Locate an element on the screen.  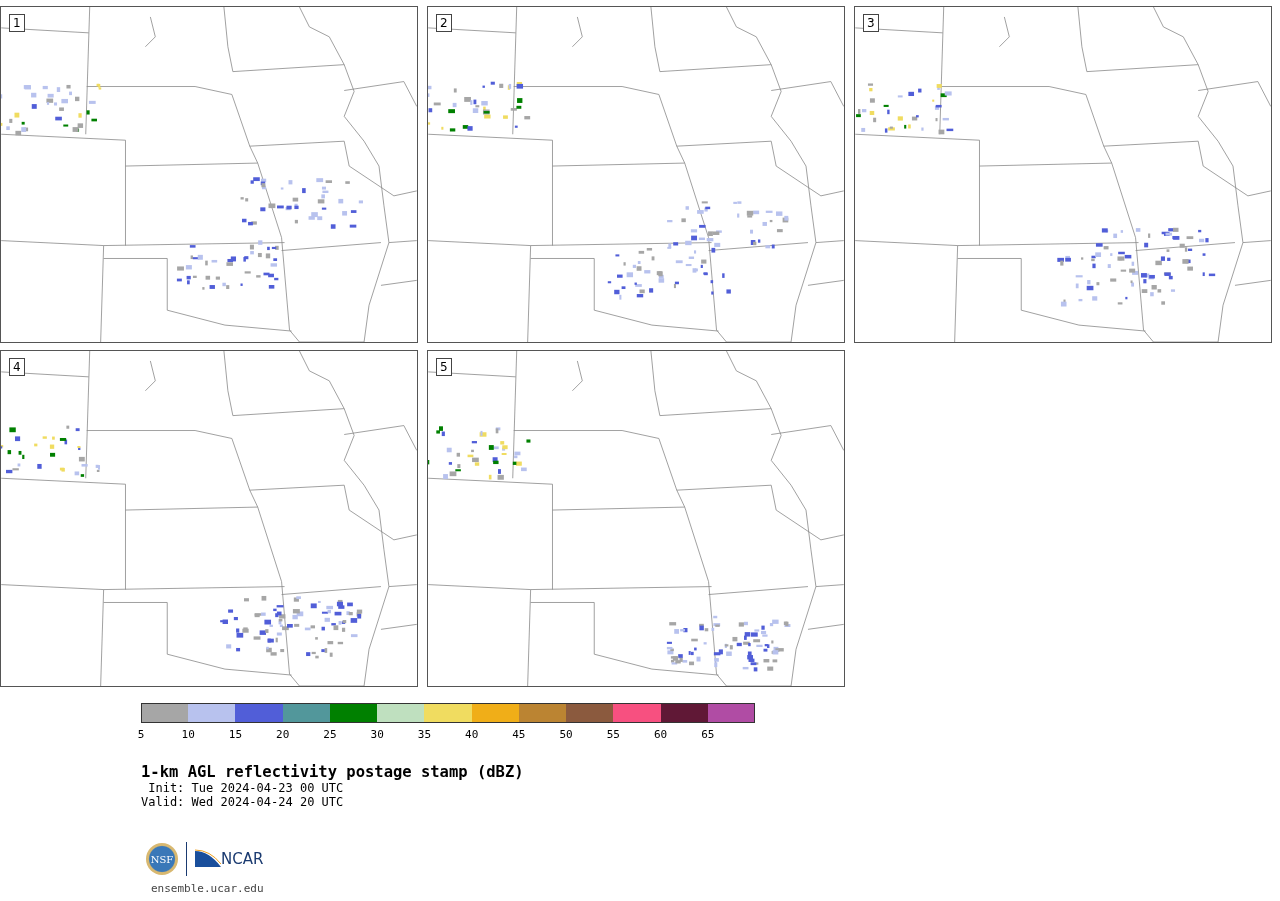
colorbar-tick-label: 45 is located at coordinates (519, 734).